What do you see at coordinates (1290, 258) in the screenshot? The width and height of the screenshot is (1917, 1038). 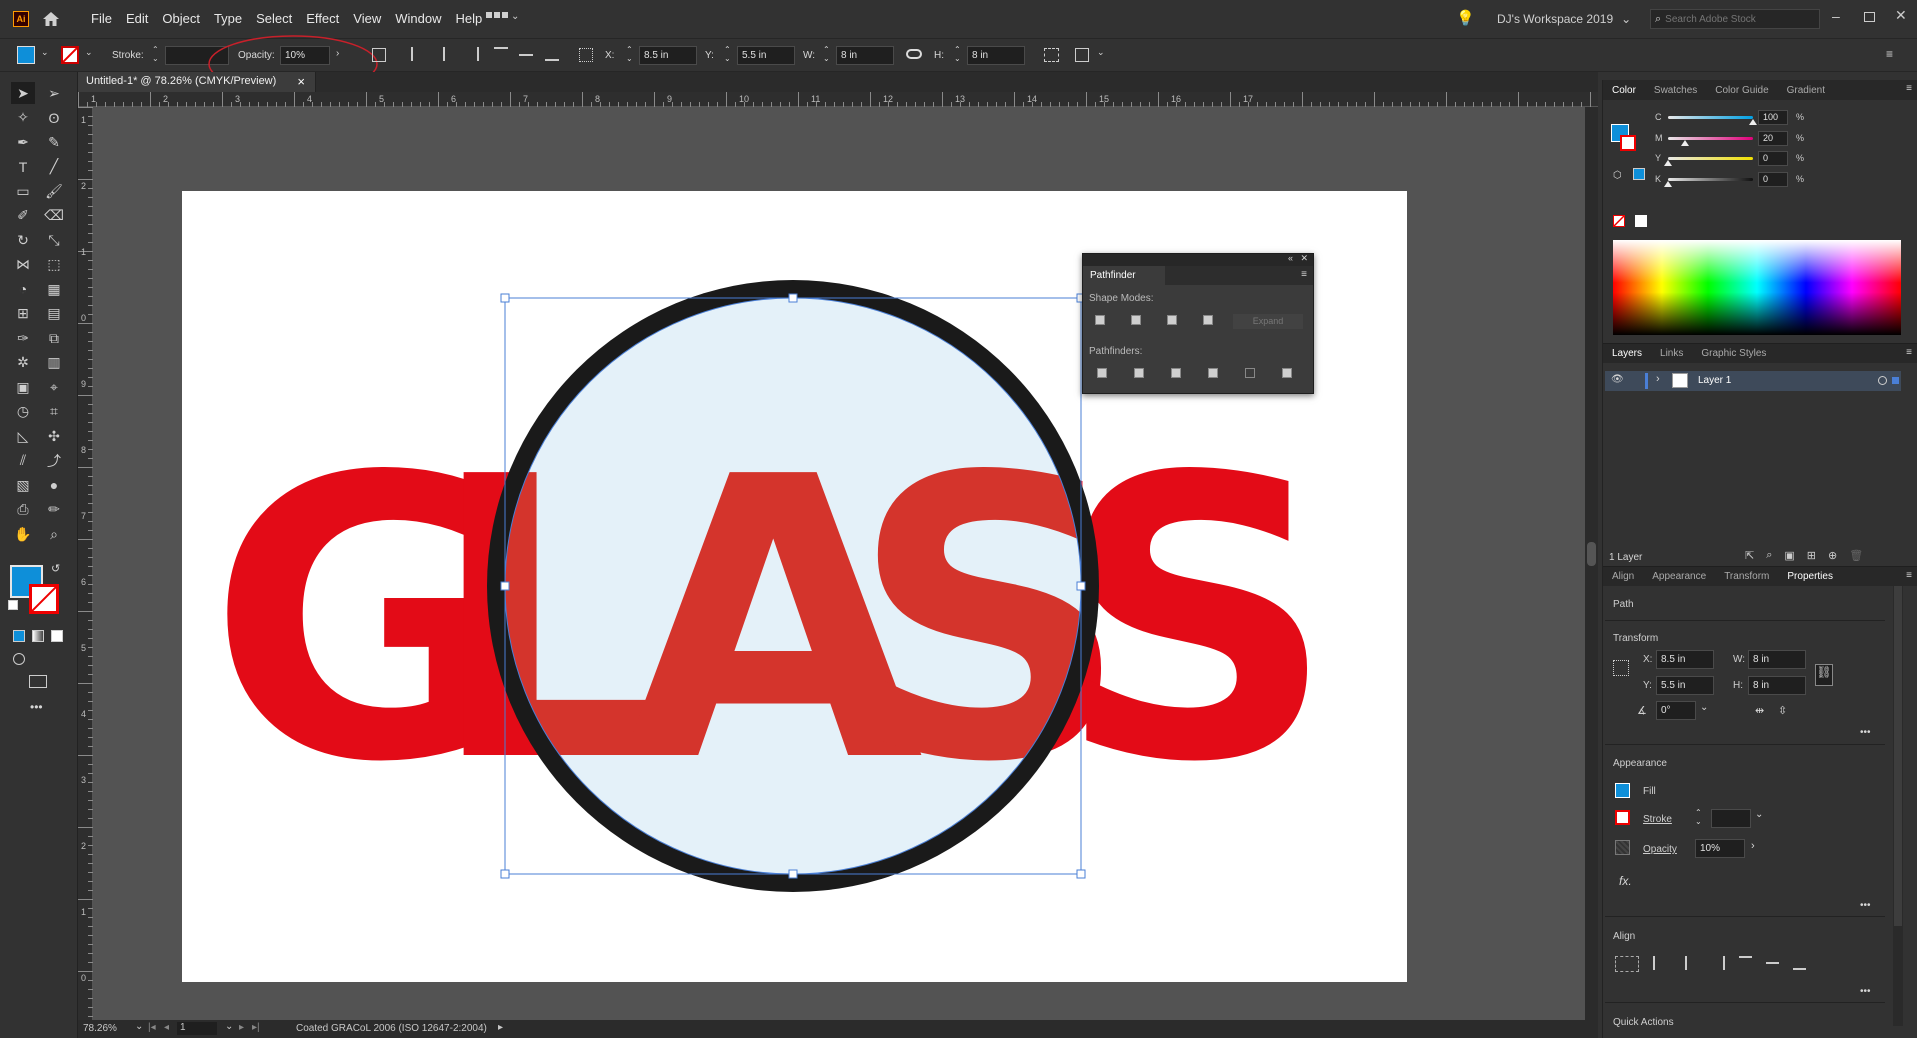 I see `collapse-icon: «` at bounding box center [1290, 258].